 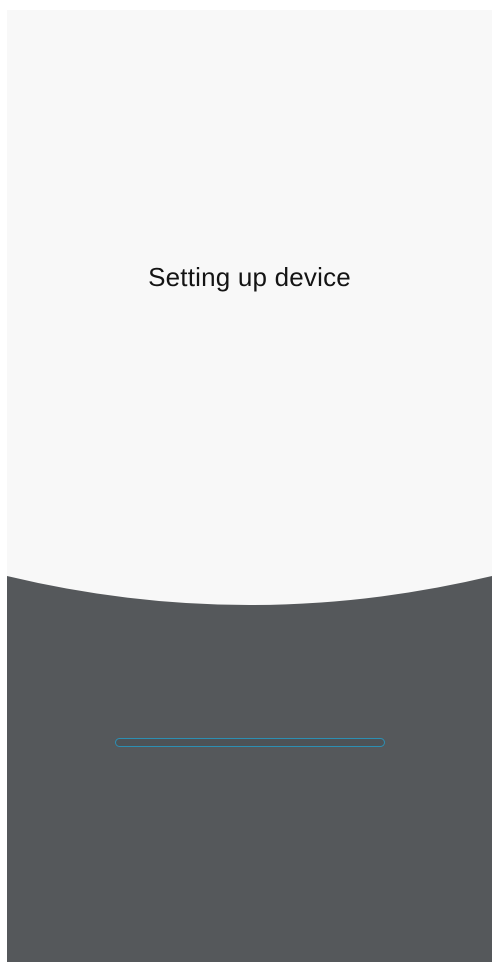 What do you see at coordinates (249, 277) in the screenshot?
I see `setup-title: Setting up device` at bounding box center [249, 277].